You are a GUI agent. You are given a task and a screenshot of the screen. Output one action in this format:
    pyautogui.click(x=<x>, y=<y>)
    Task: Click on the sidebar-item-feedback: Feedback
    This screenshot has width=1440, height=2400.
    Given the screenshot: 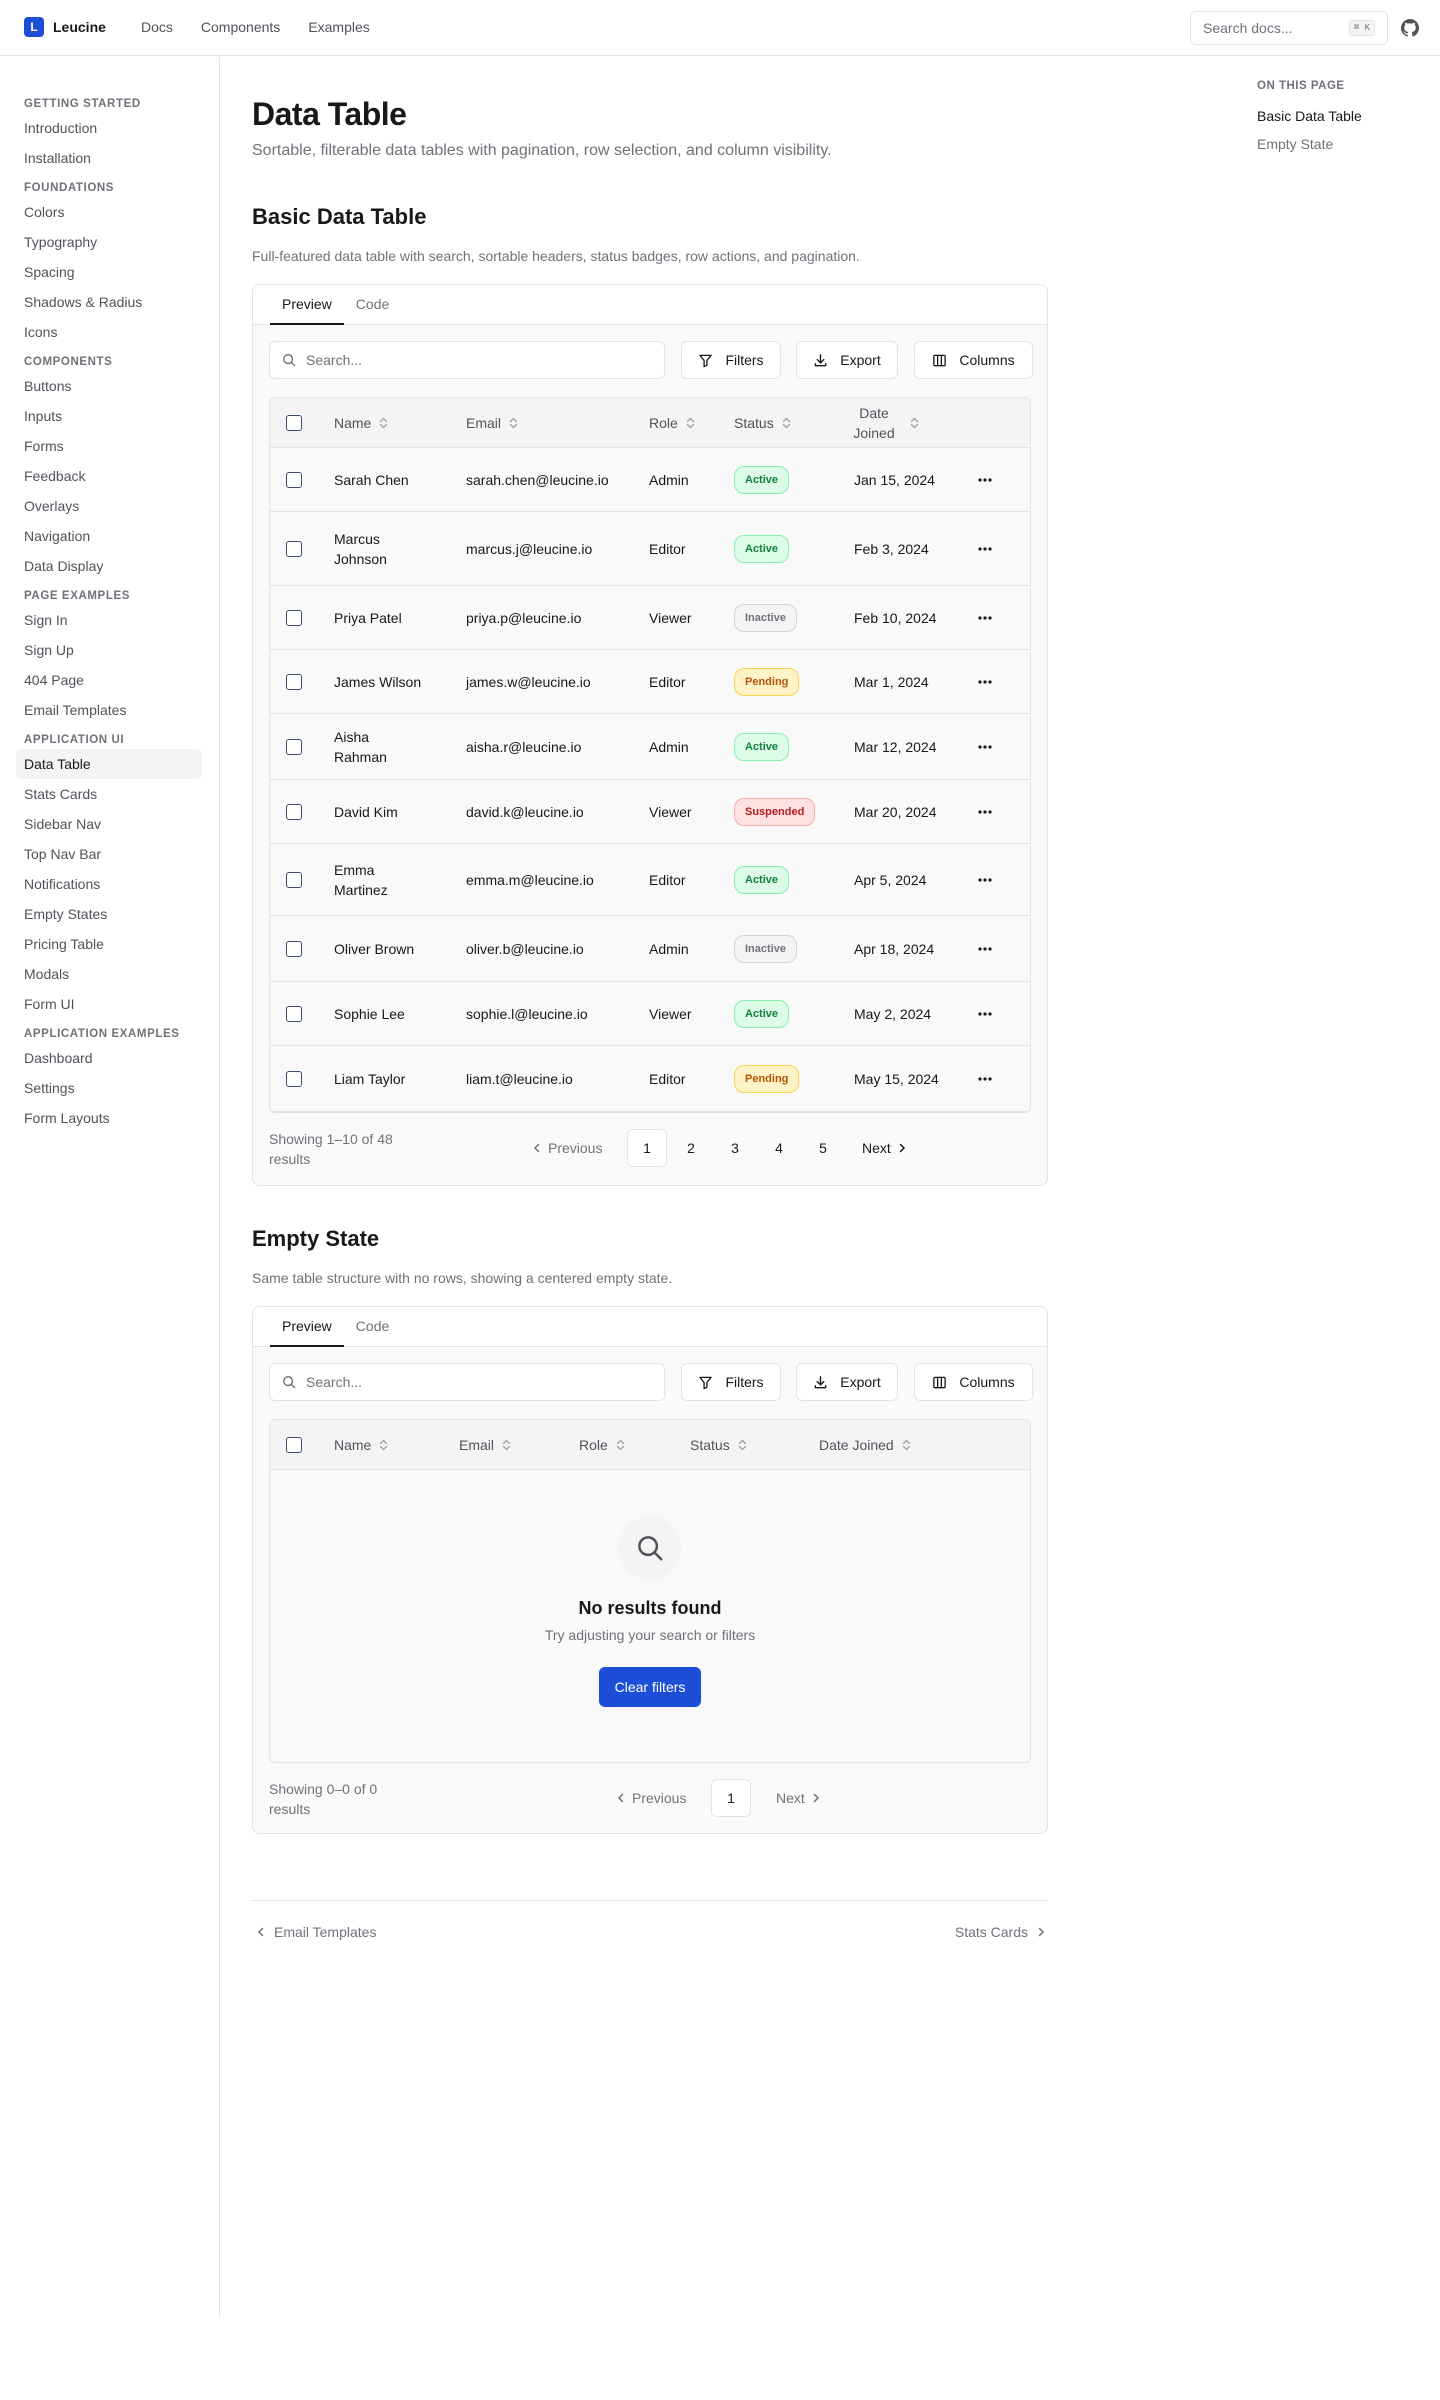 What is the action you would take?
    pyautogui.click(x=109, y=476)
    